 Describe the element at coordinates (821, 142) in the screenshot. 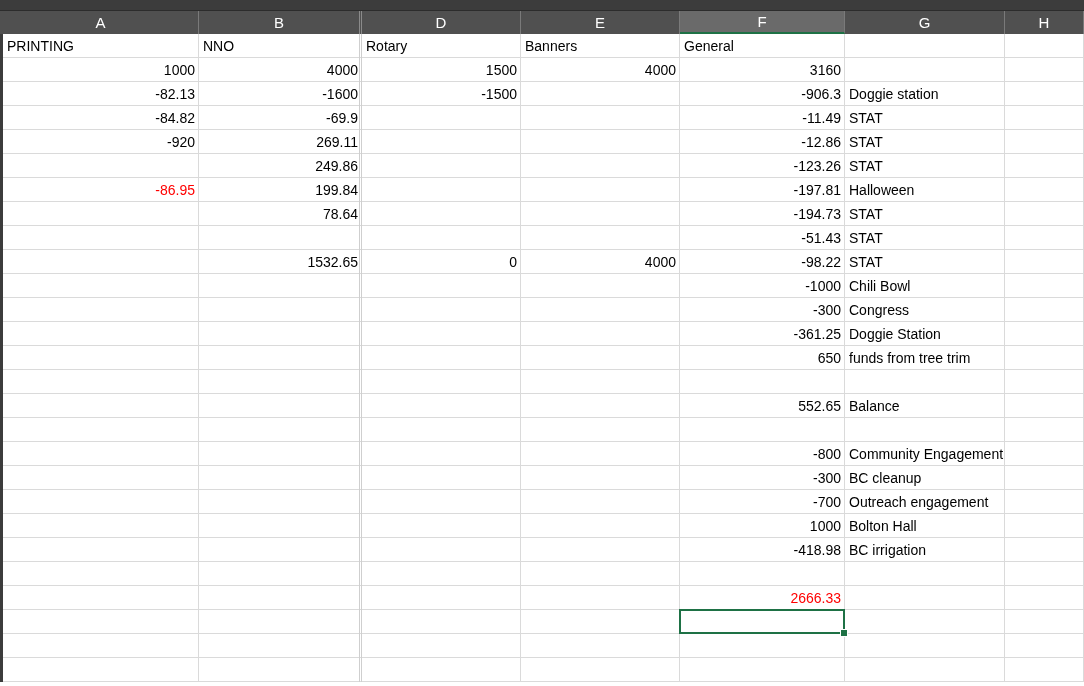

I see `table-cell-text: -12.86` at that location.